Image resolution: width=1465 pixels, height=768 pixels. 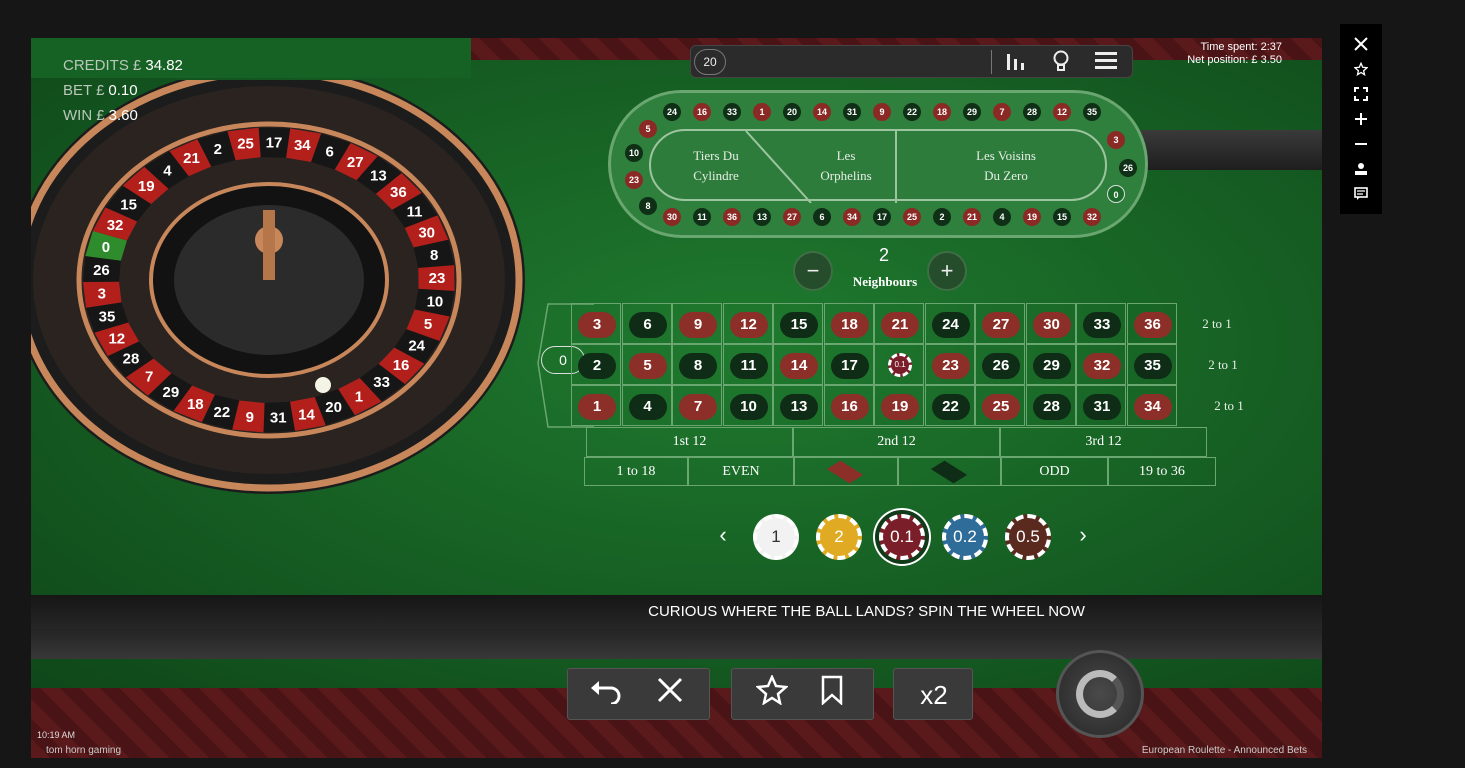 I want to click on number-cell: 3, so click(x=596, y=323).